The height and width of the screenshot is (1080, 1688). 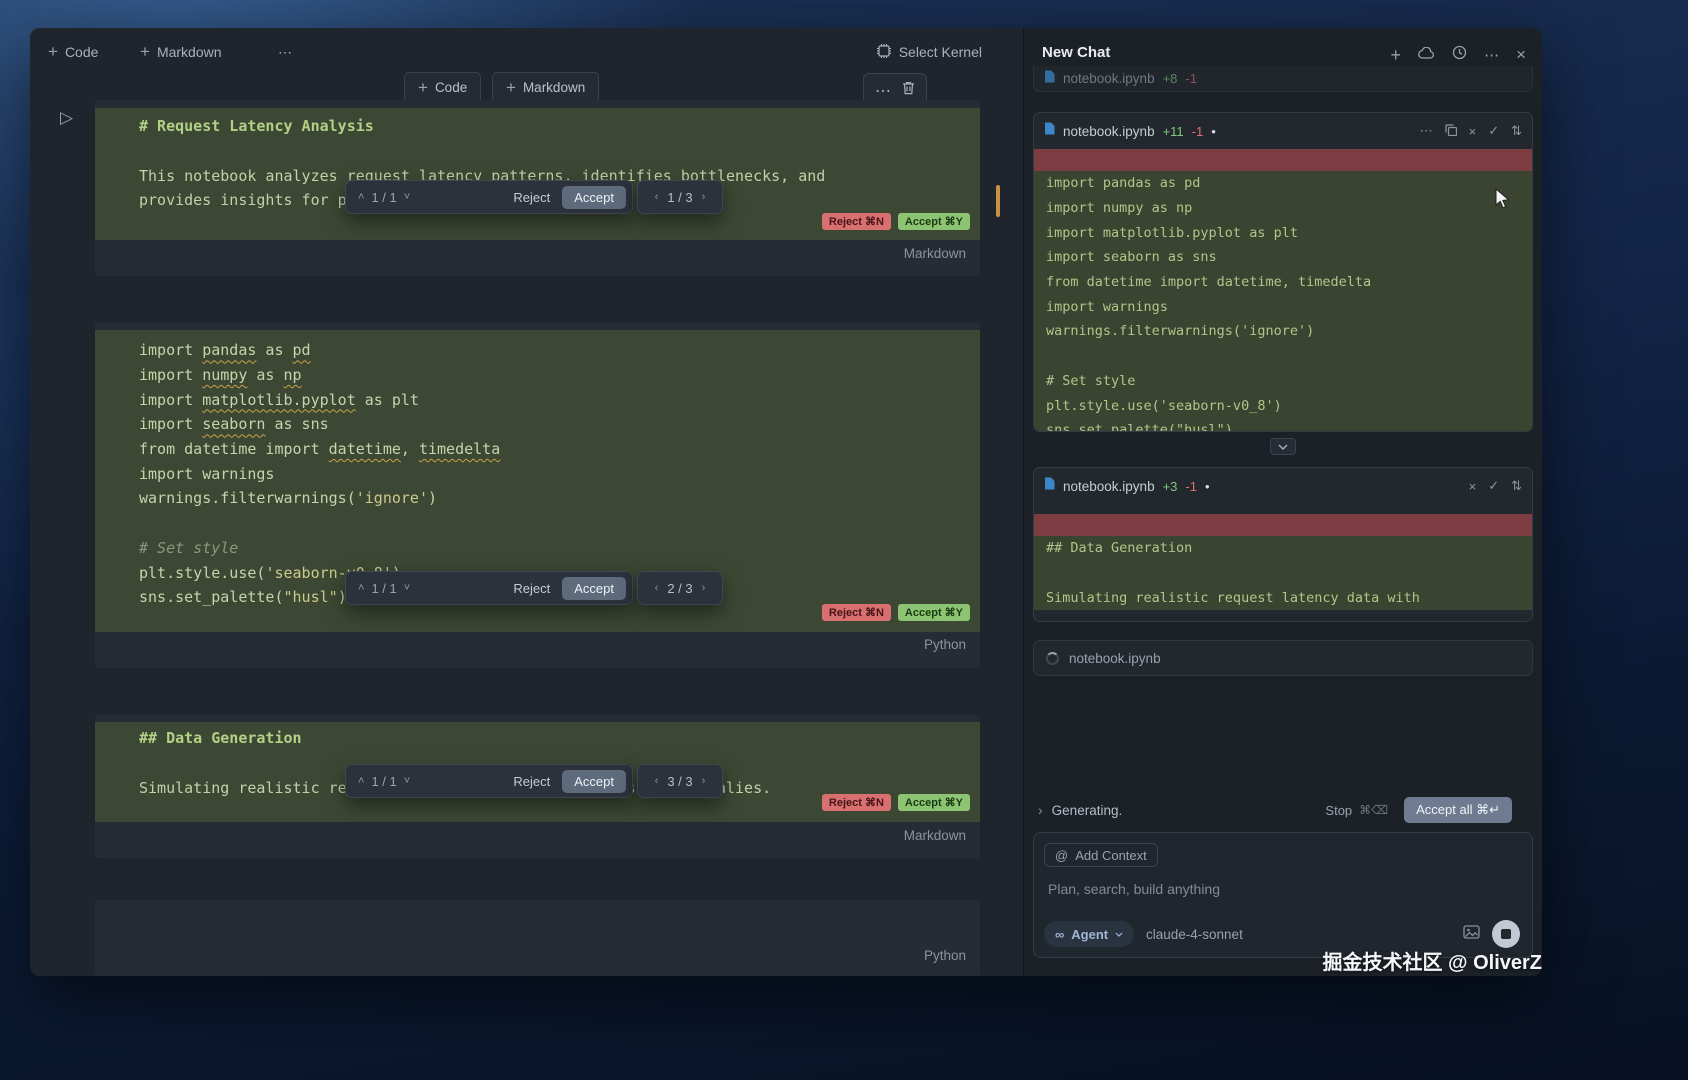 I want to click on insert-markdown-label: Markdown, so click(x=554, y=87).